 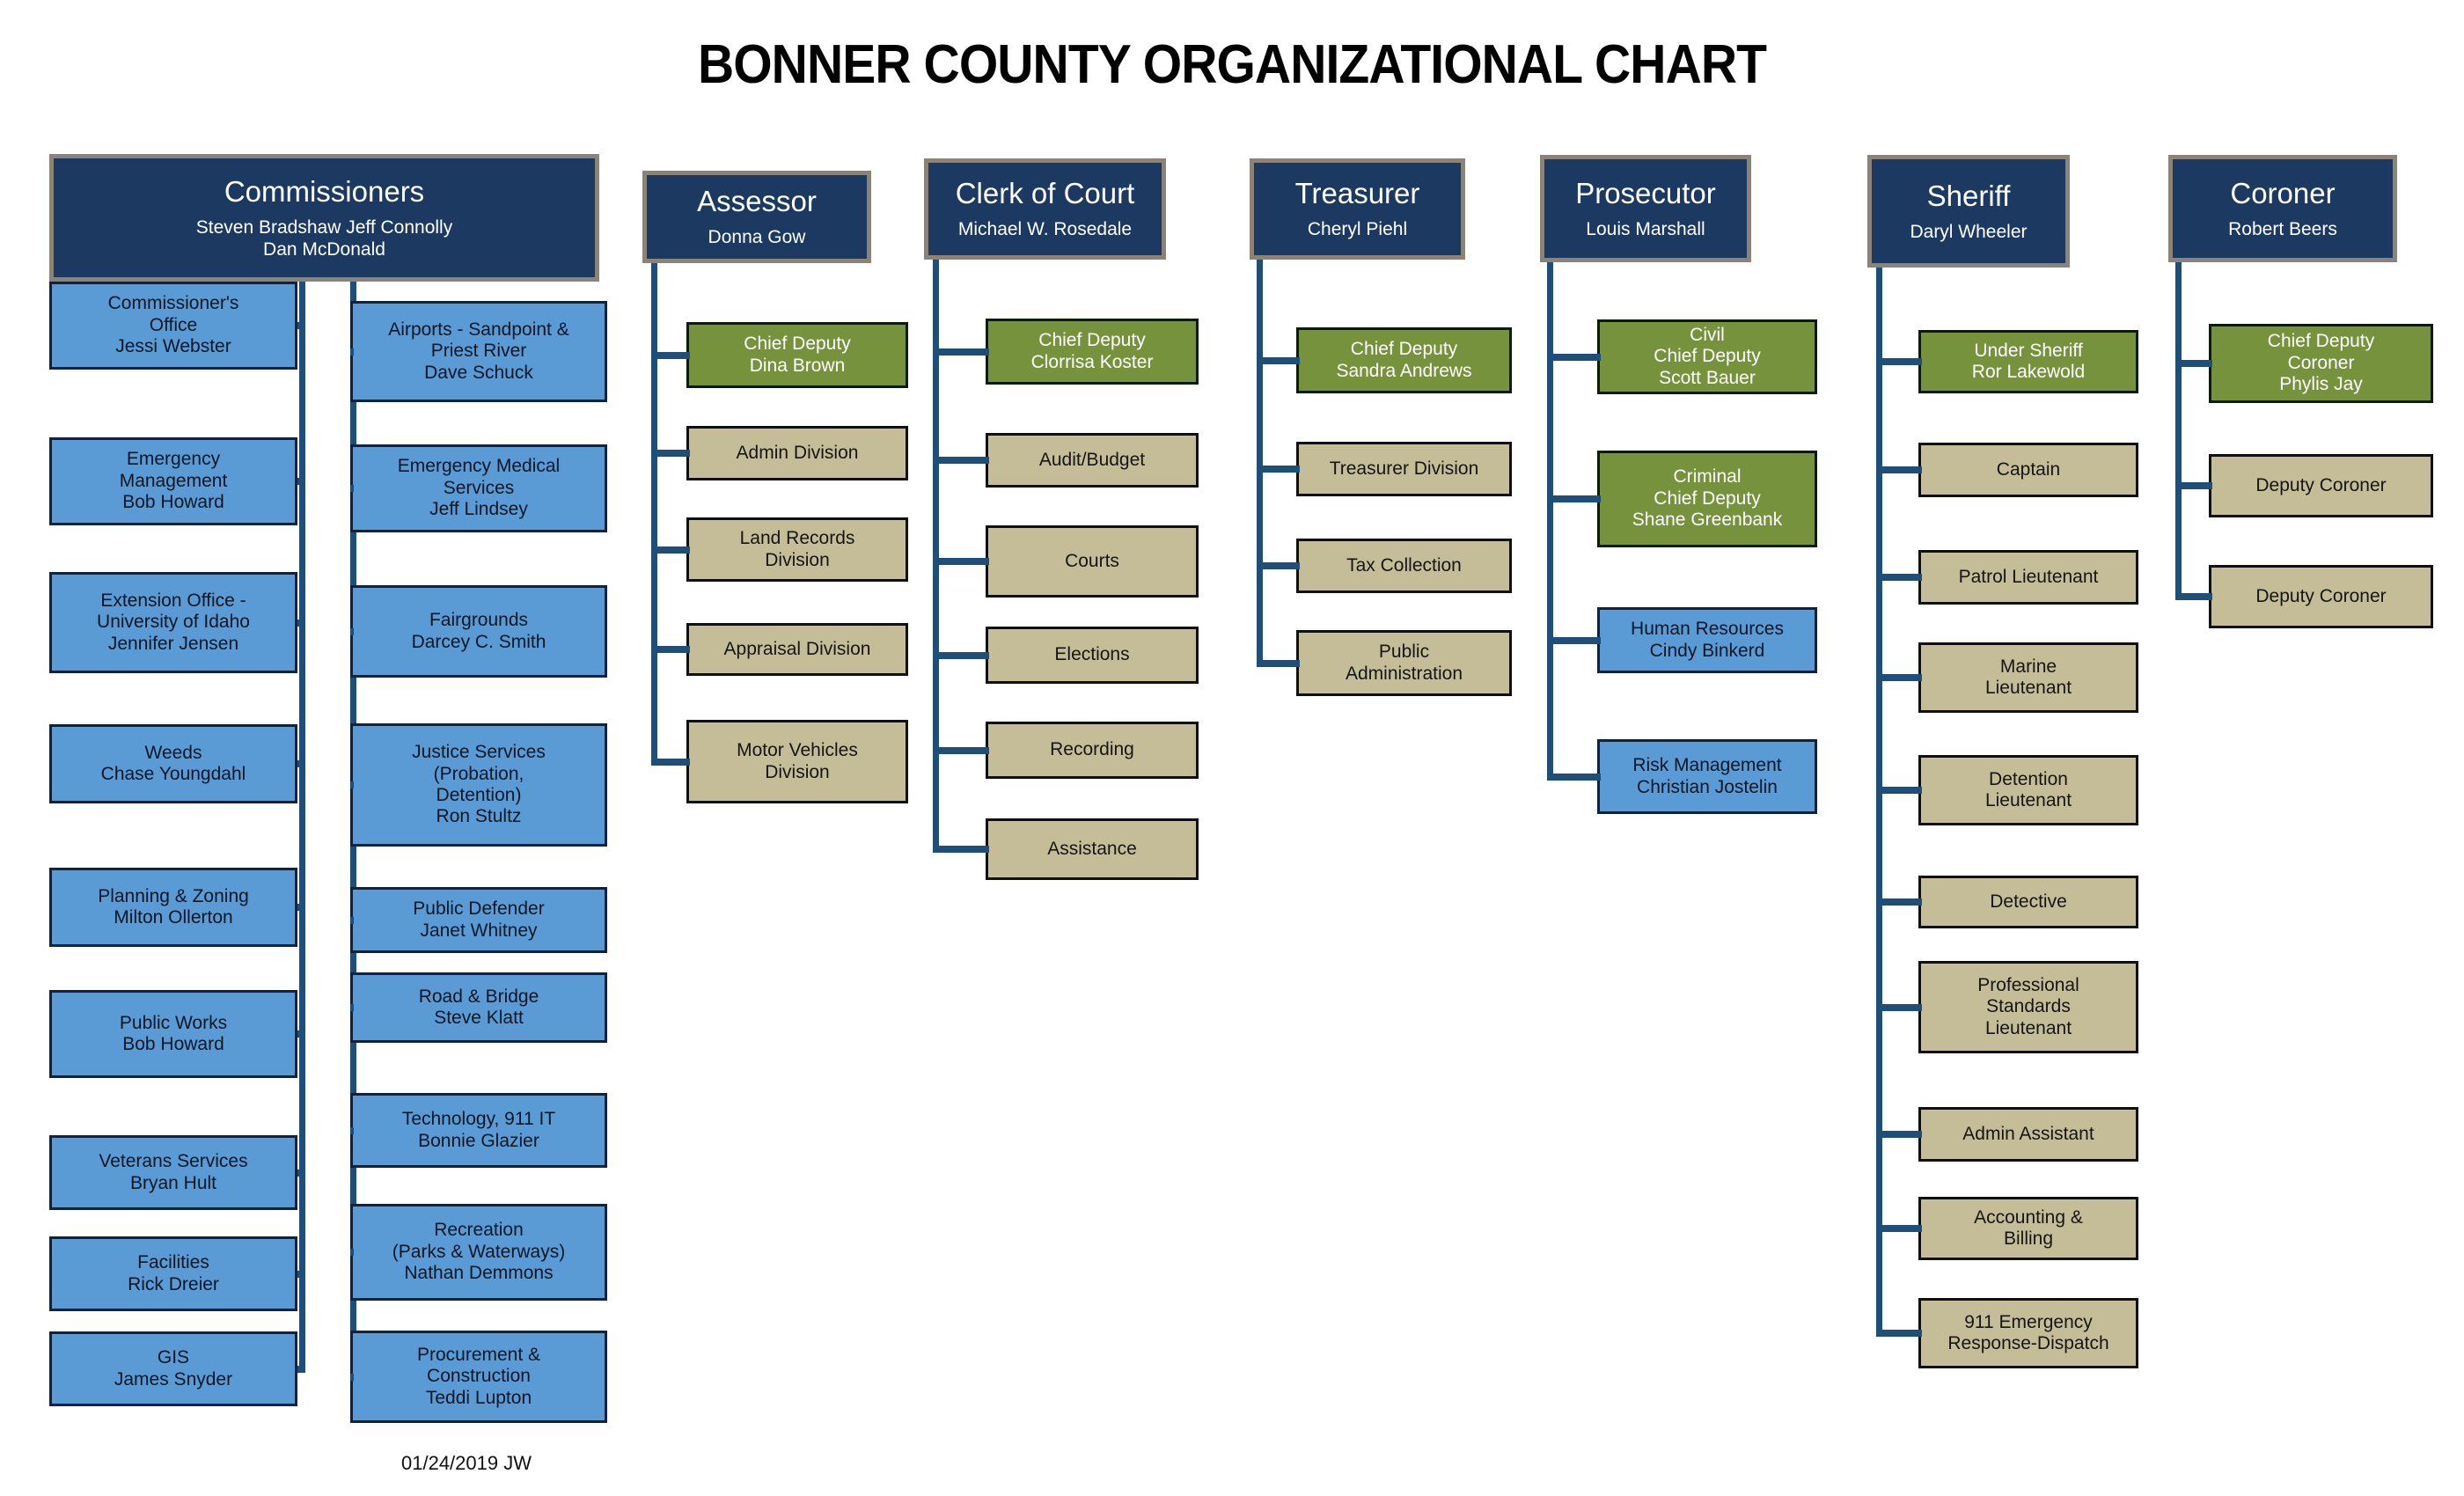 I want to click on org-node-sheriff-child-2: Patrol Lieutenant, so click(x=2028, y=578).